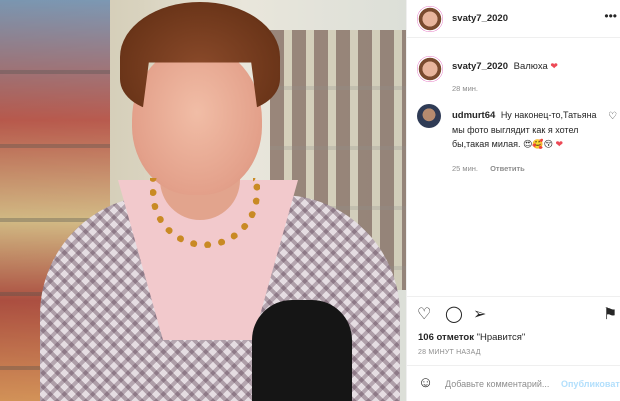 This screenshot has width=620, height=401. Describe the element at coordinates (559, 144) in the screenshot. I see `comment-heart-emoji-icon: ❤` at that location.